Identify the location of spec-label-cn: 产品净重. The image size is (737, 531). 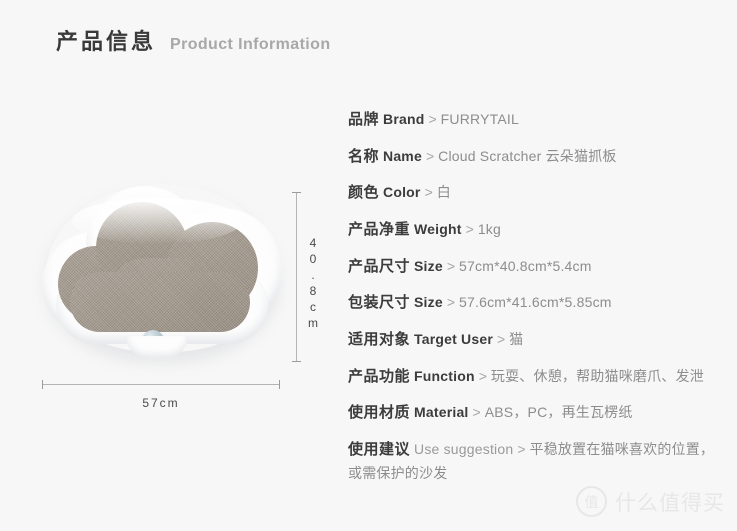
(379, 230).